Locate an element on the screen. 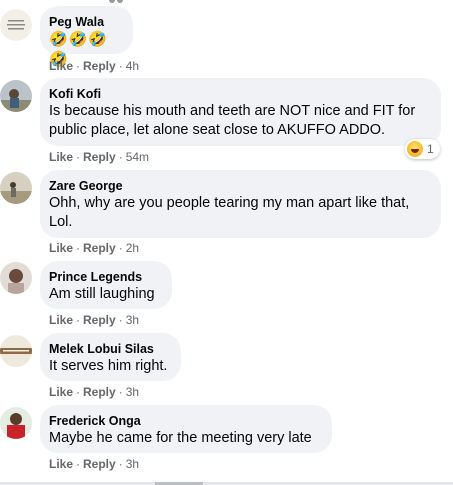 The width and height of the screenshot is (453, 485). comment-text: It serves him right. is located at coordinates (108, 366).